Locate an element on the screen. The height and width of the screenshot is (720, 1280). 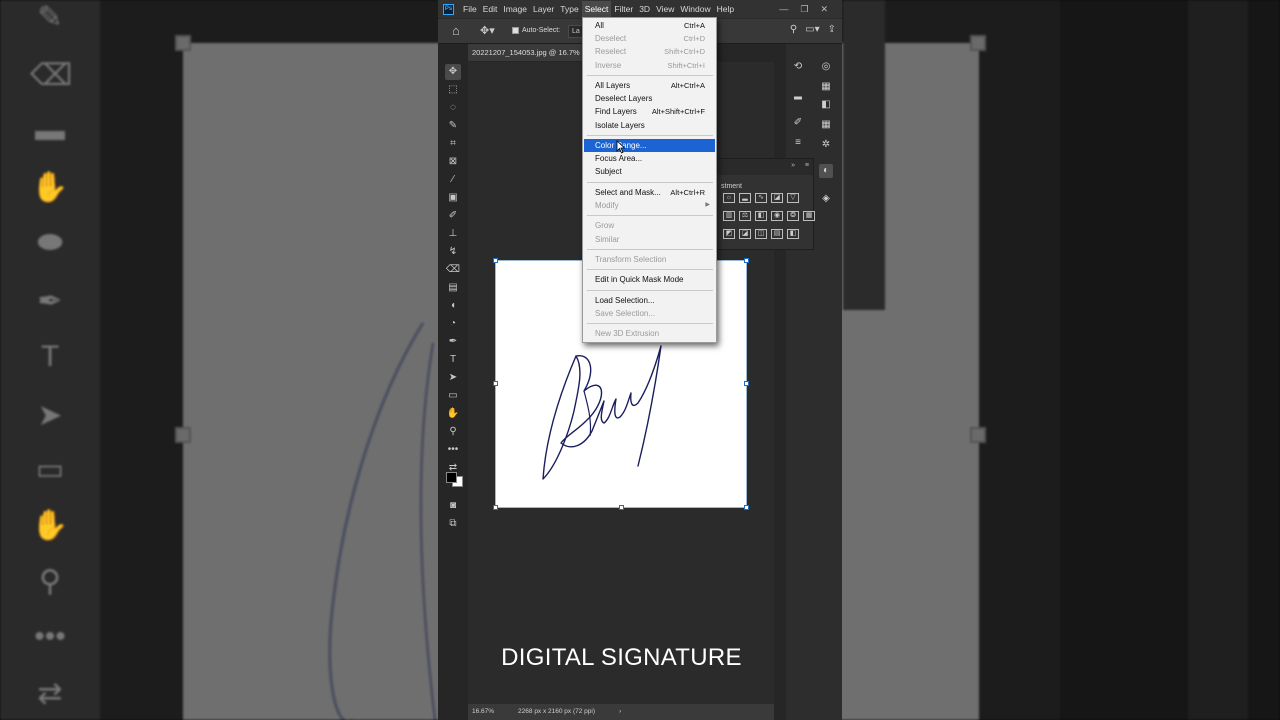
status-doc-info: 2268 px x 2160 px (72 ppi) is located at coordinates (557, 711).